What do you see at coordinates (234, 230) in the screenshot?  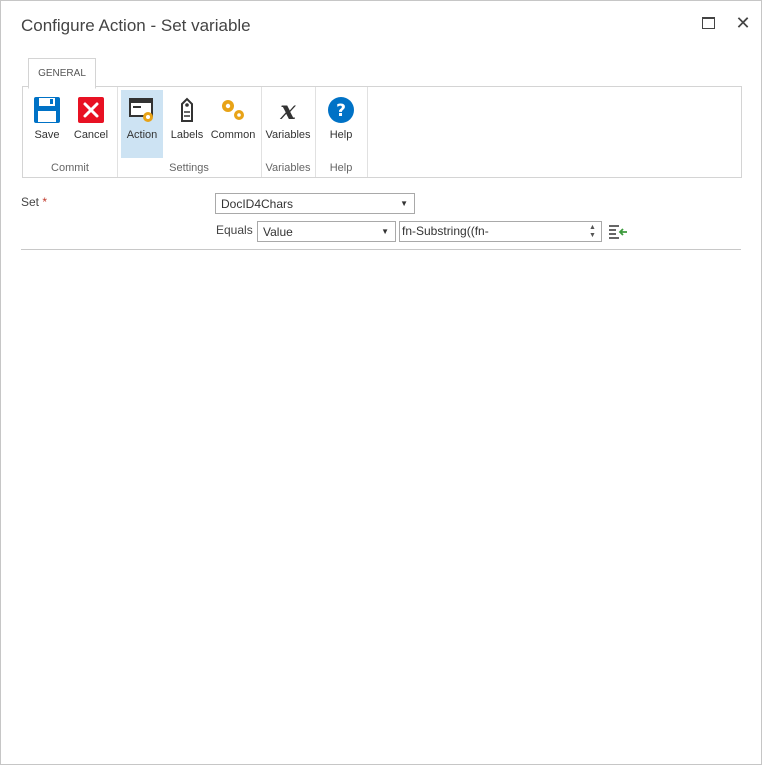 I see `equals-label: Equals` at bounding box center [234, 230].